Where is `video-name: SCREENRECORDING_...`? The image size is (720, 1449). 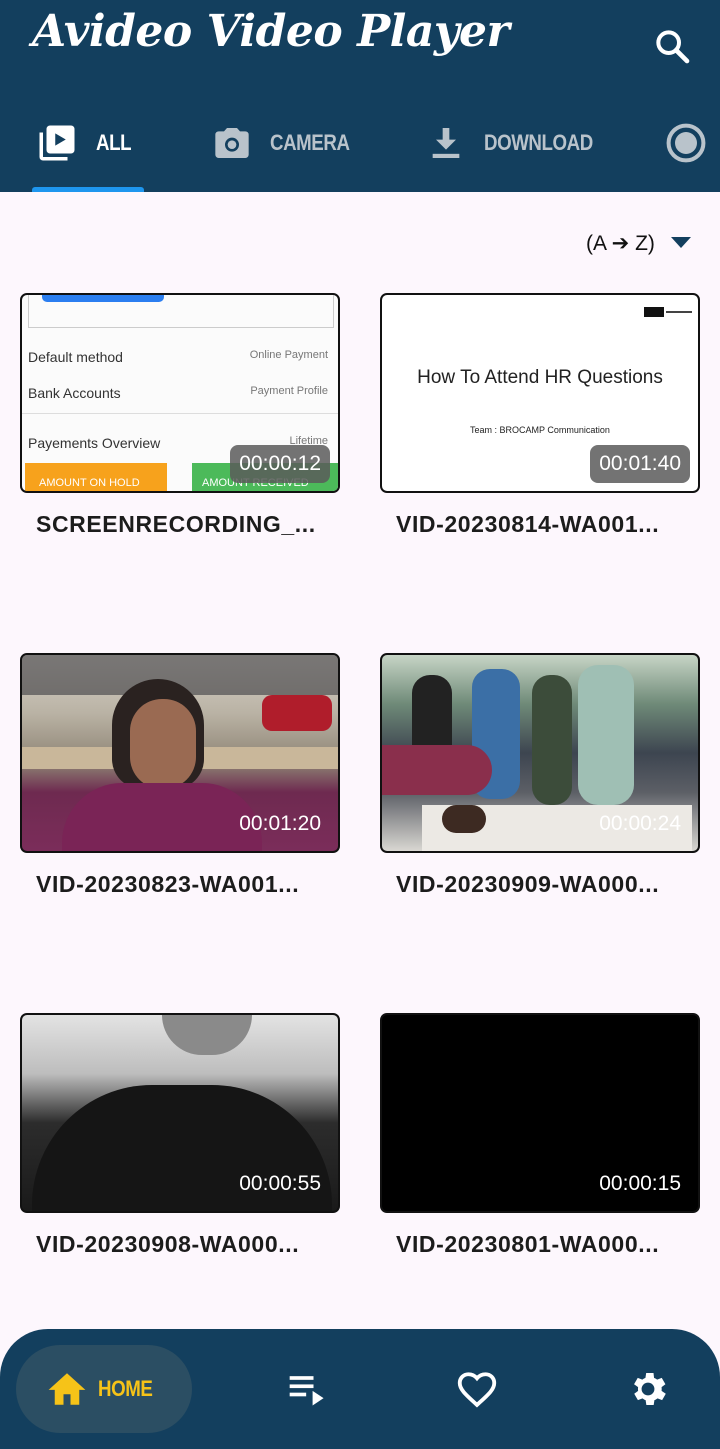
video-name: SCREENRECORDING_... is located at coordinates (176, 524).